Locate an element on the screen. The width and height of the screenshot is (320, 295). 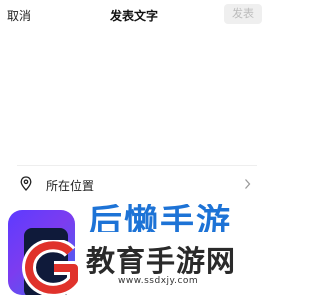
watermark-top-text: 后懒手游 is located at coordinates (160, 218).